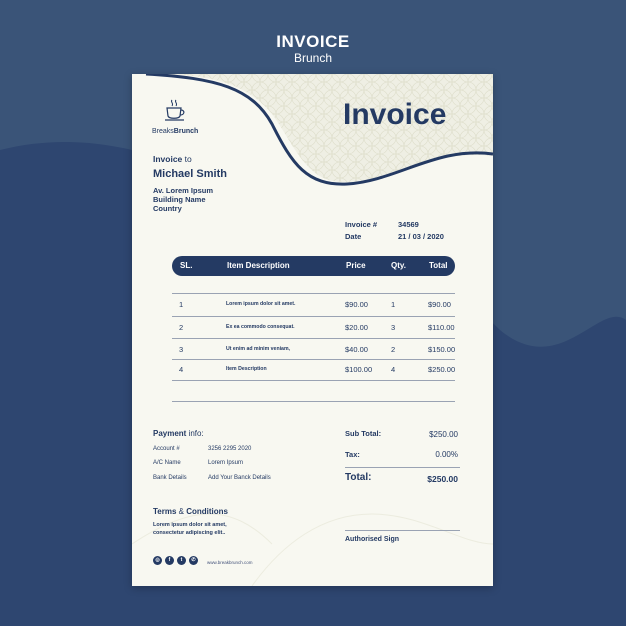 This screenshot has width=626, height=626. I want to click on client-name: Michael Smith, so click(190, 174).